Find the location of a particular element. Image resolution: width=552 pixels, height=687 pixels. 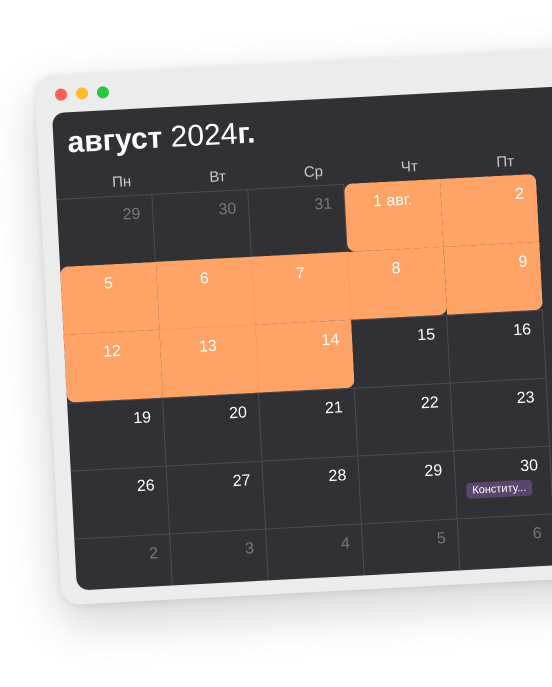

day-cell: 9 is located at coordinates (493, 278).